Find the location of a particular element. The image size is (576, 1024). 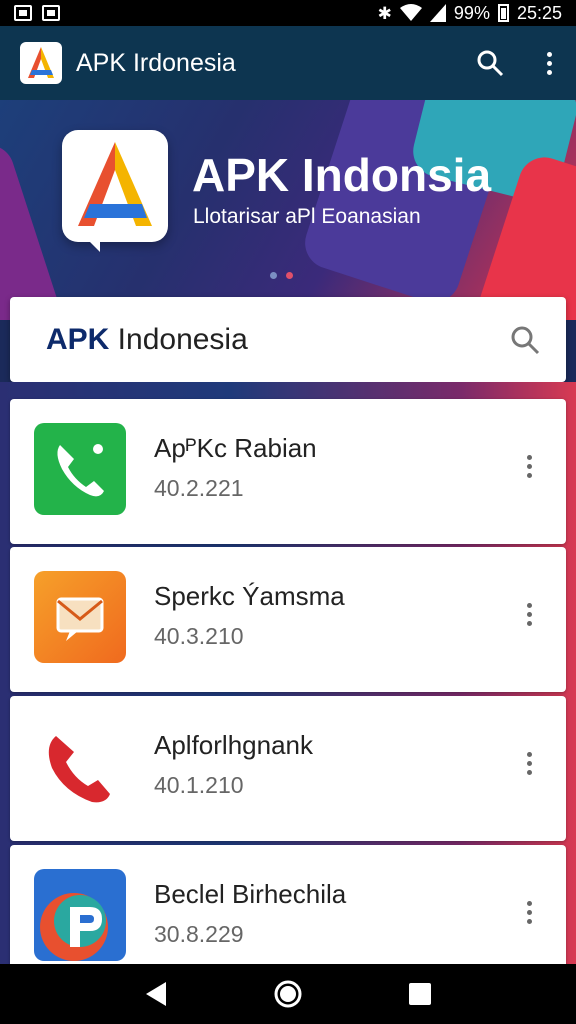

carousel-dot is located at coordinates (273, 275).